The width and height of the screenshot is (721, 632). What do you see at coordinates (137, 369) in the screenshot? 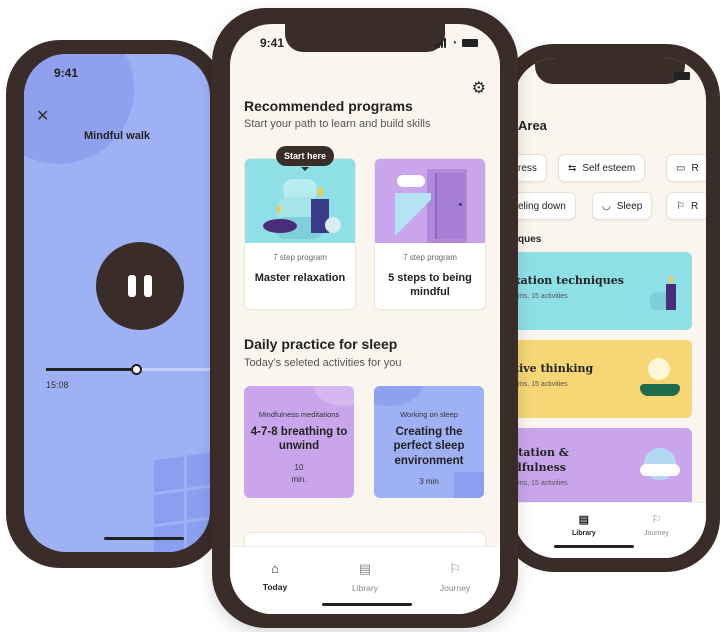
I see `slider-knob` at bounding box center [137, 369].